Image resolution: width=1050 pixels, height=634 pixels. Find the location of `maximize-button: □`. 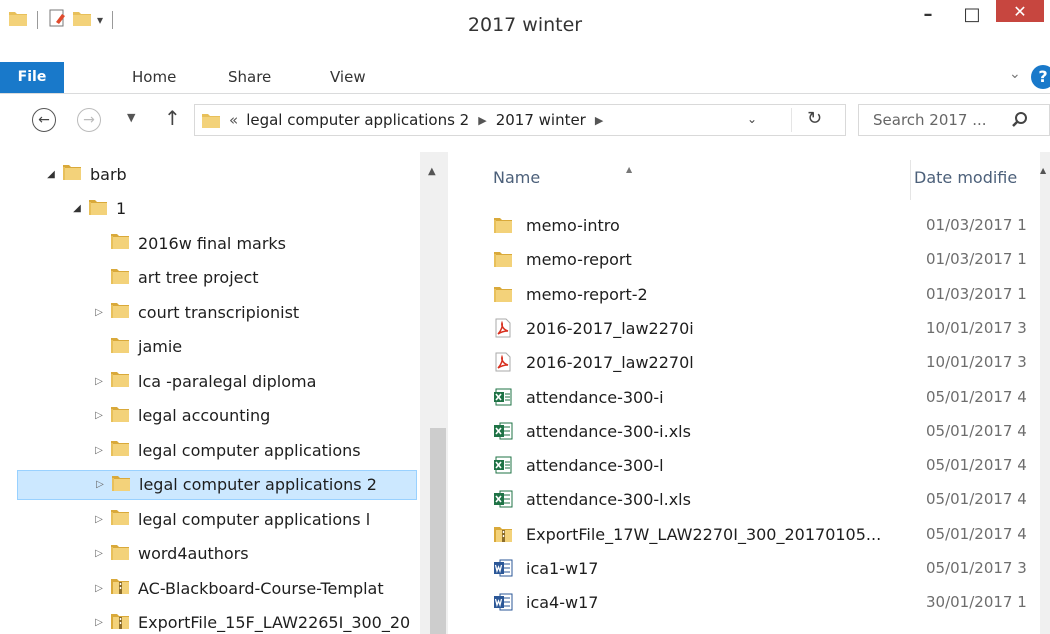

maximize-button: □ is located at coordinates (972, 14).